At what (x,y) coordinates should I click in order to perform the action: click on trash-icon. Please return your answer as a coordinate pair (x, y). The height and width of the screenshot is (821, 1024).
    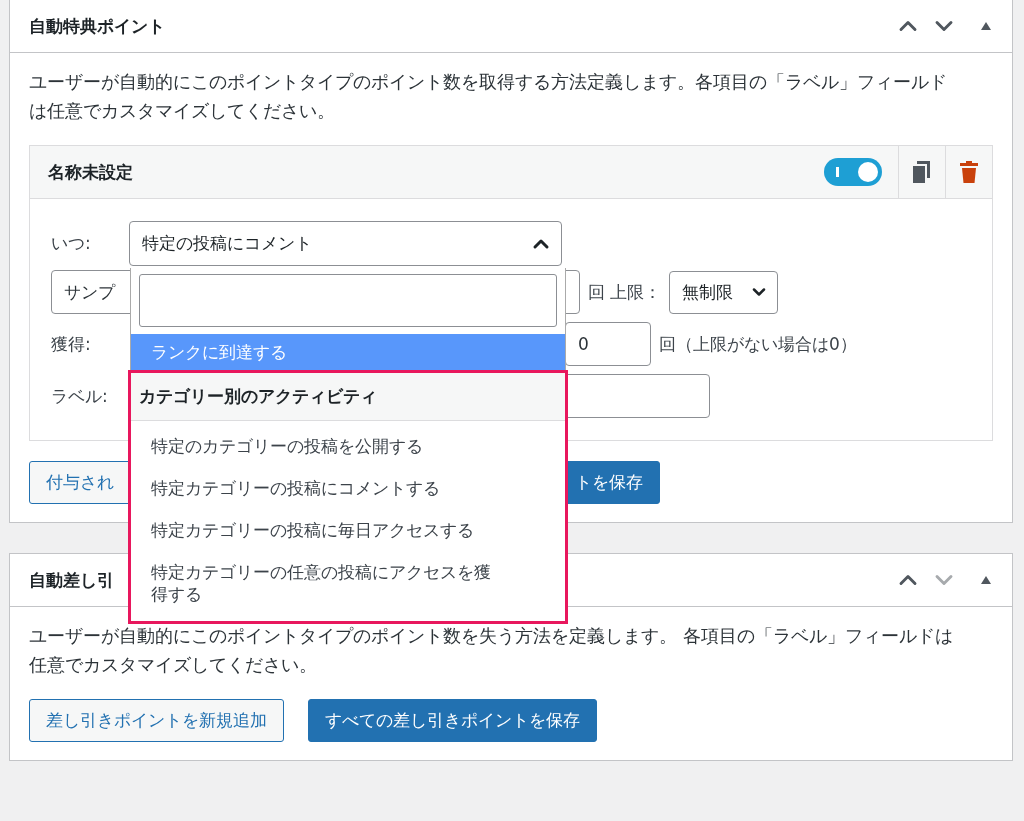
    Looking at the image, I should click on (969, 172).